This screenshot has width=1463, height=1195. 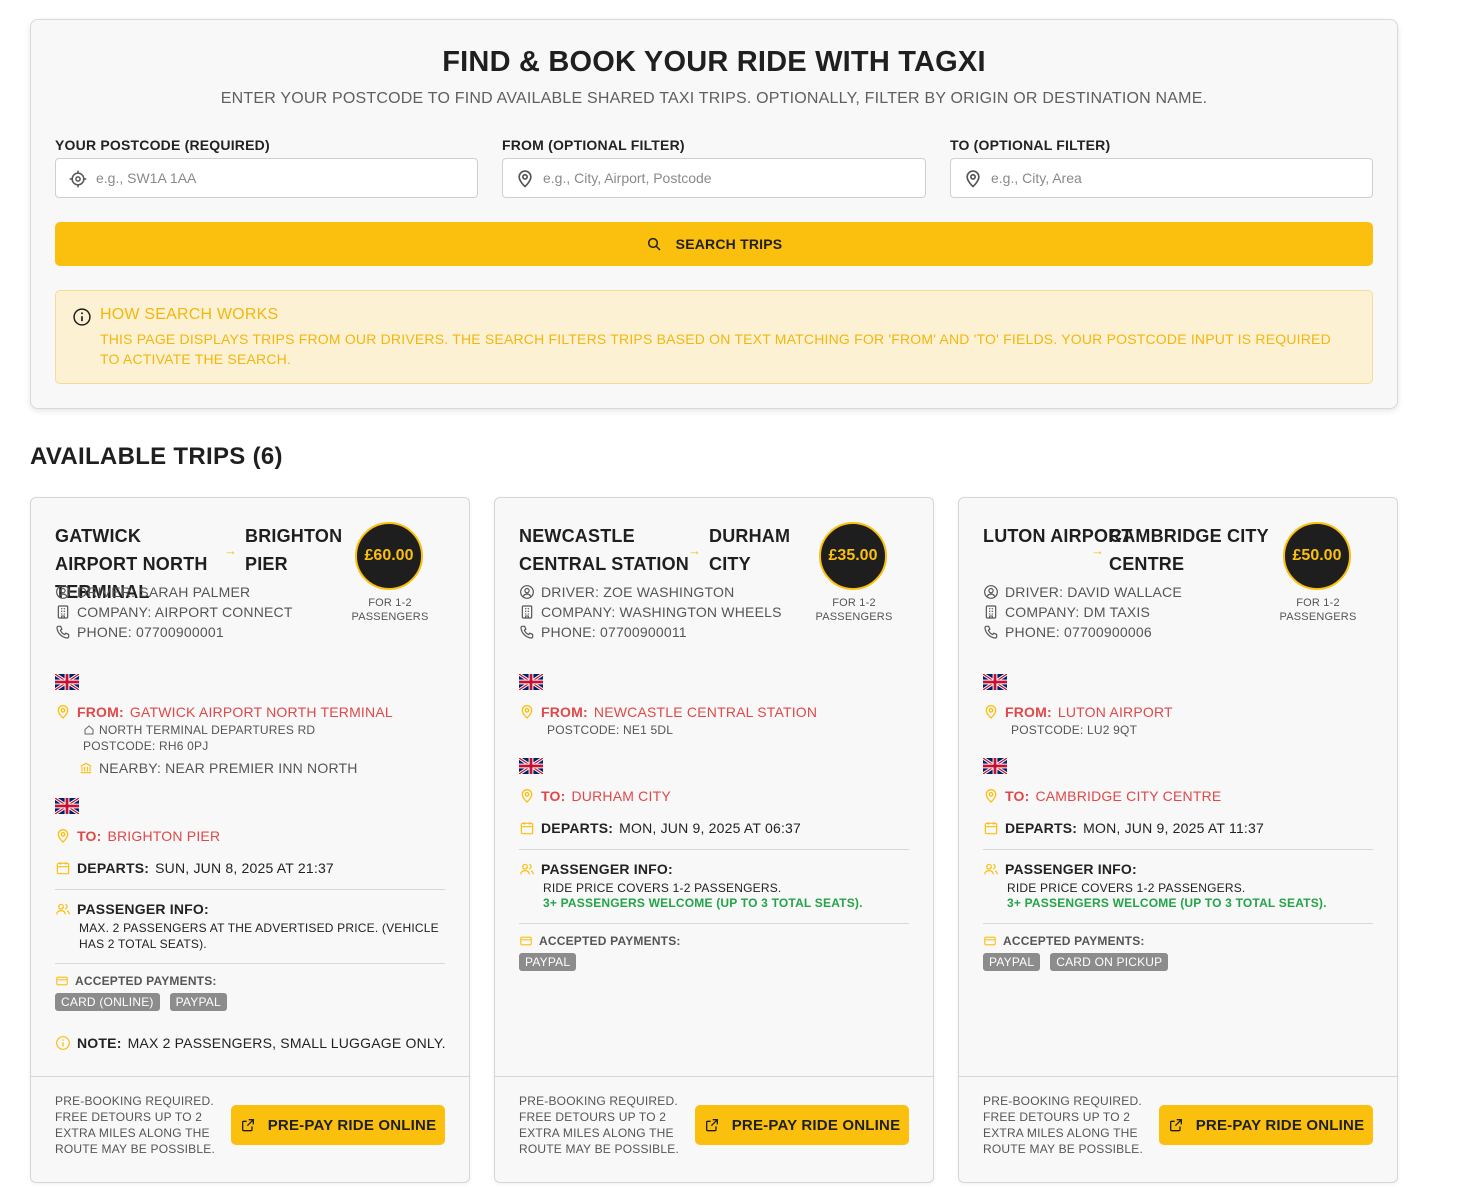 I want to click on from-postcode: POSTCODE: RH6 0PJ, so click(x=146, y=746).